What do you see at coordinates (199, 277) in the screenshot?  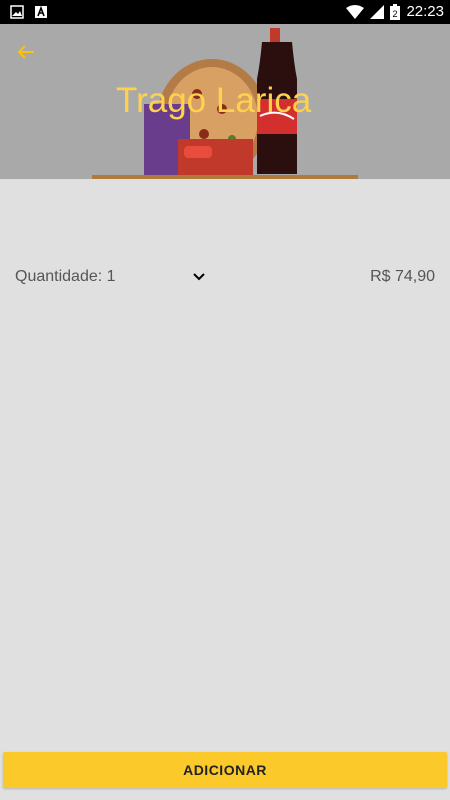 I see `chevron-down-icon` at bounding box center [199, 277].